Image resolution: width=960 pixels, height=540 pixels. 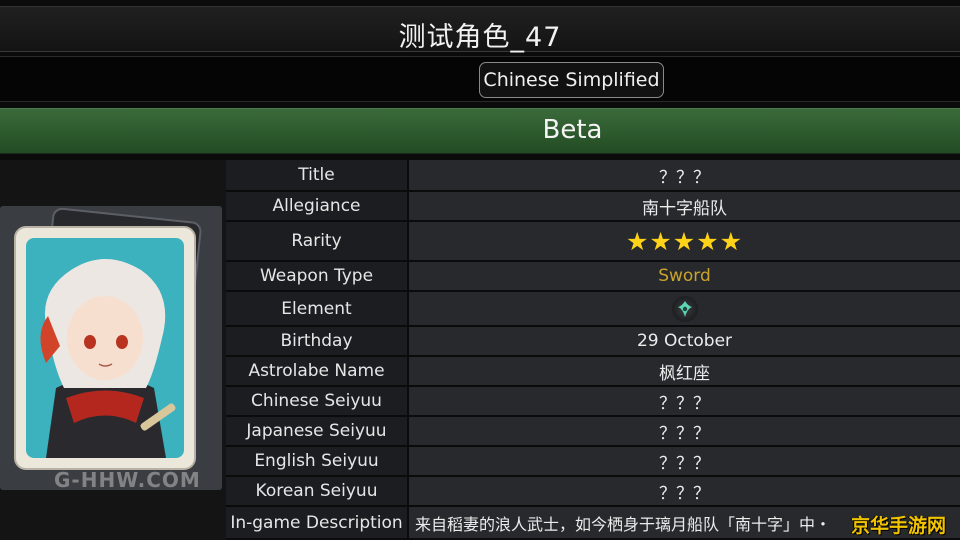 What do you see at coordinates (317, 206) in the screenshot?
I see `row-label: Allegiance` at bounding box center [317, 206].